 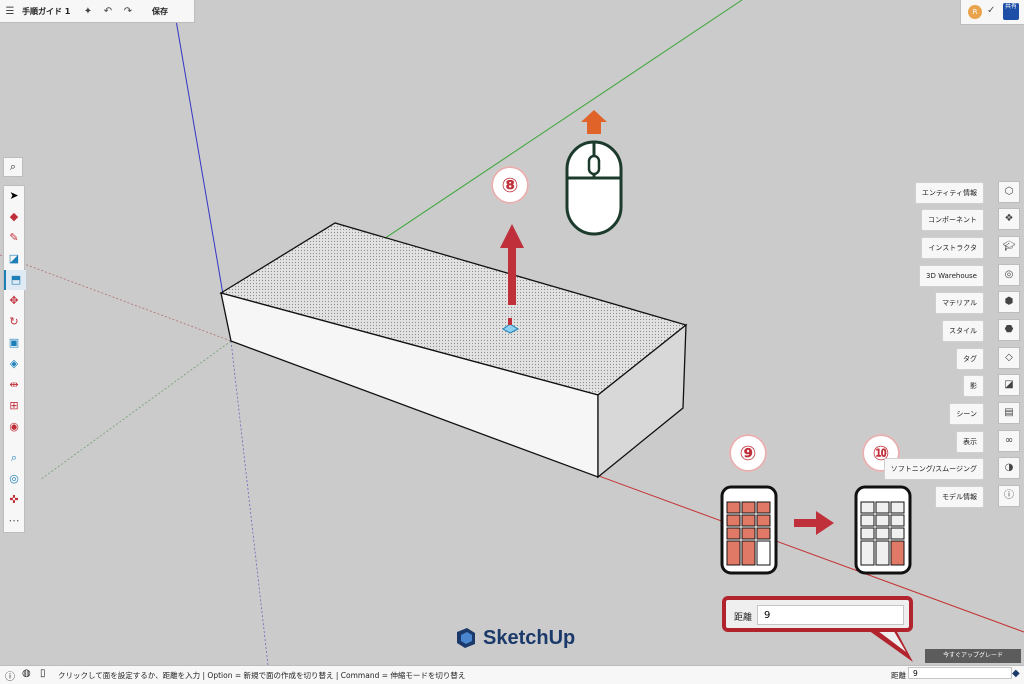 What do you see at coordinates (594, 122) in the screenshot?
I see `scroll-up-arrow-icon` at bounding box center [594, 122].